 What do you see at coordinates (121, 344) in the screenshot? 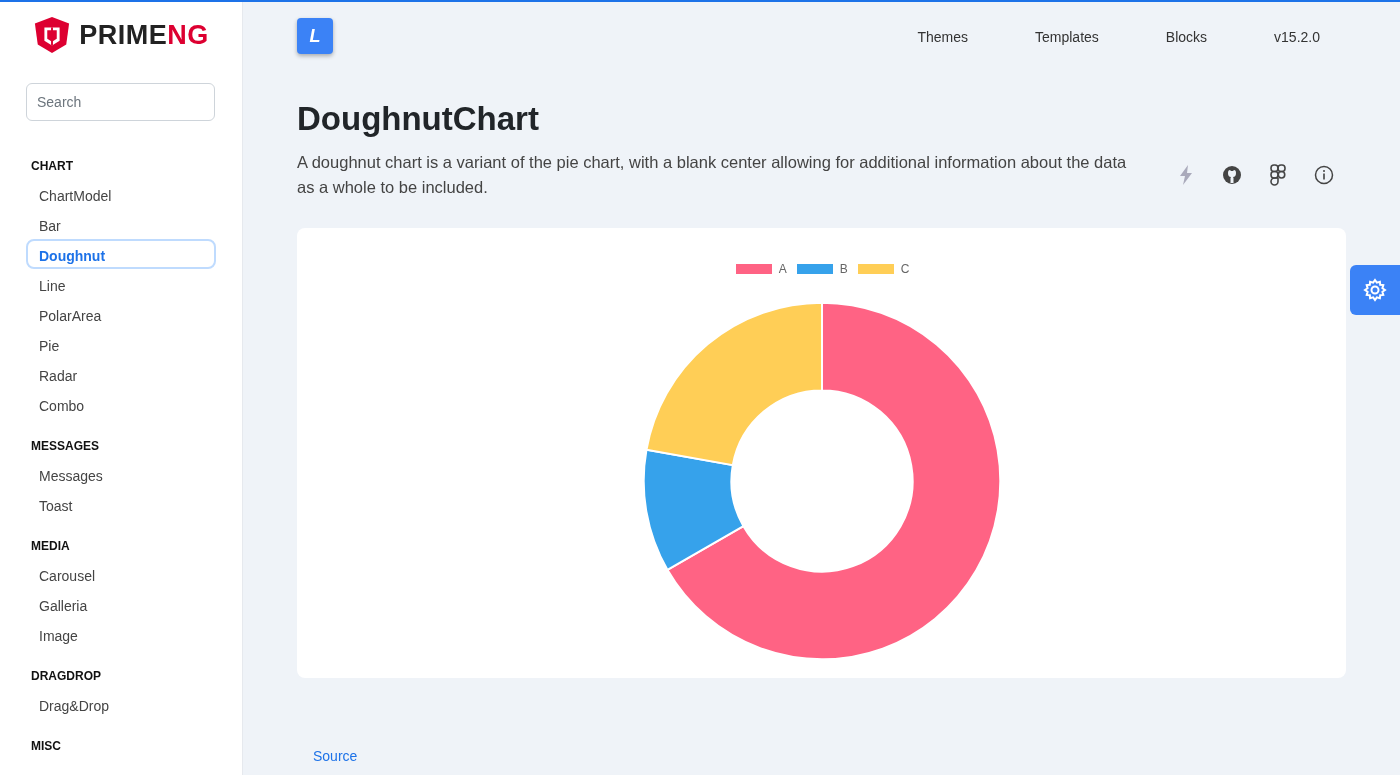
I see `nav-item: Pie` at bounding box center [121, 344].